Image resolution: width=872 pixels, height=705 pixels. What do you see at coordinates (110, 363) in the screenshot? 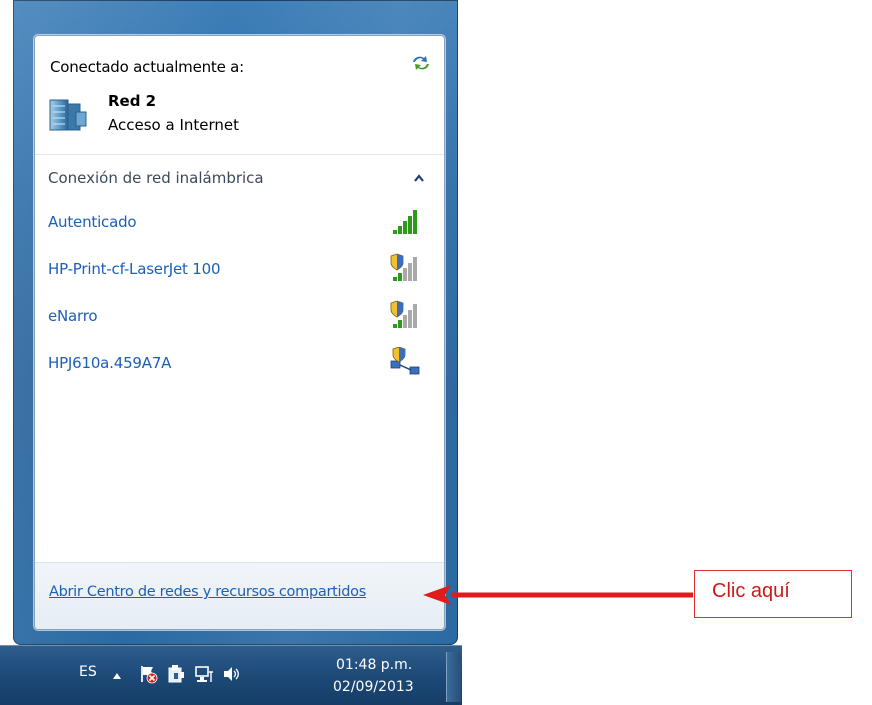
I see `wifi-network-name: HPJ610a.459A7A` at bounding box center [110, 363].